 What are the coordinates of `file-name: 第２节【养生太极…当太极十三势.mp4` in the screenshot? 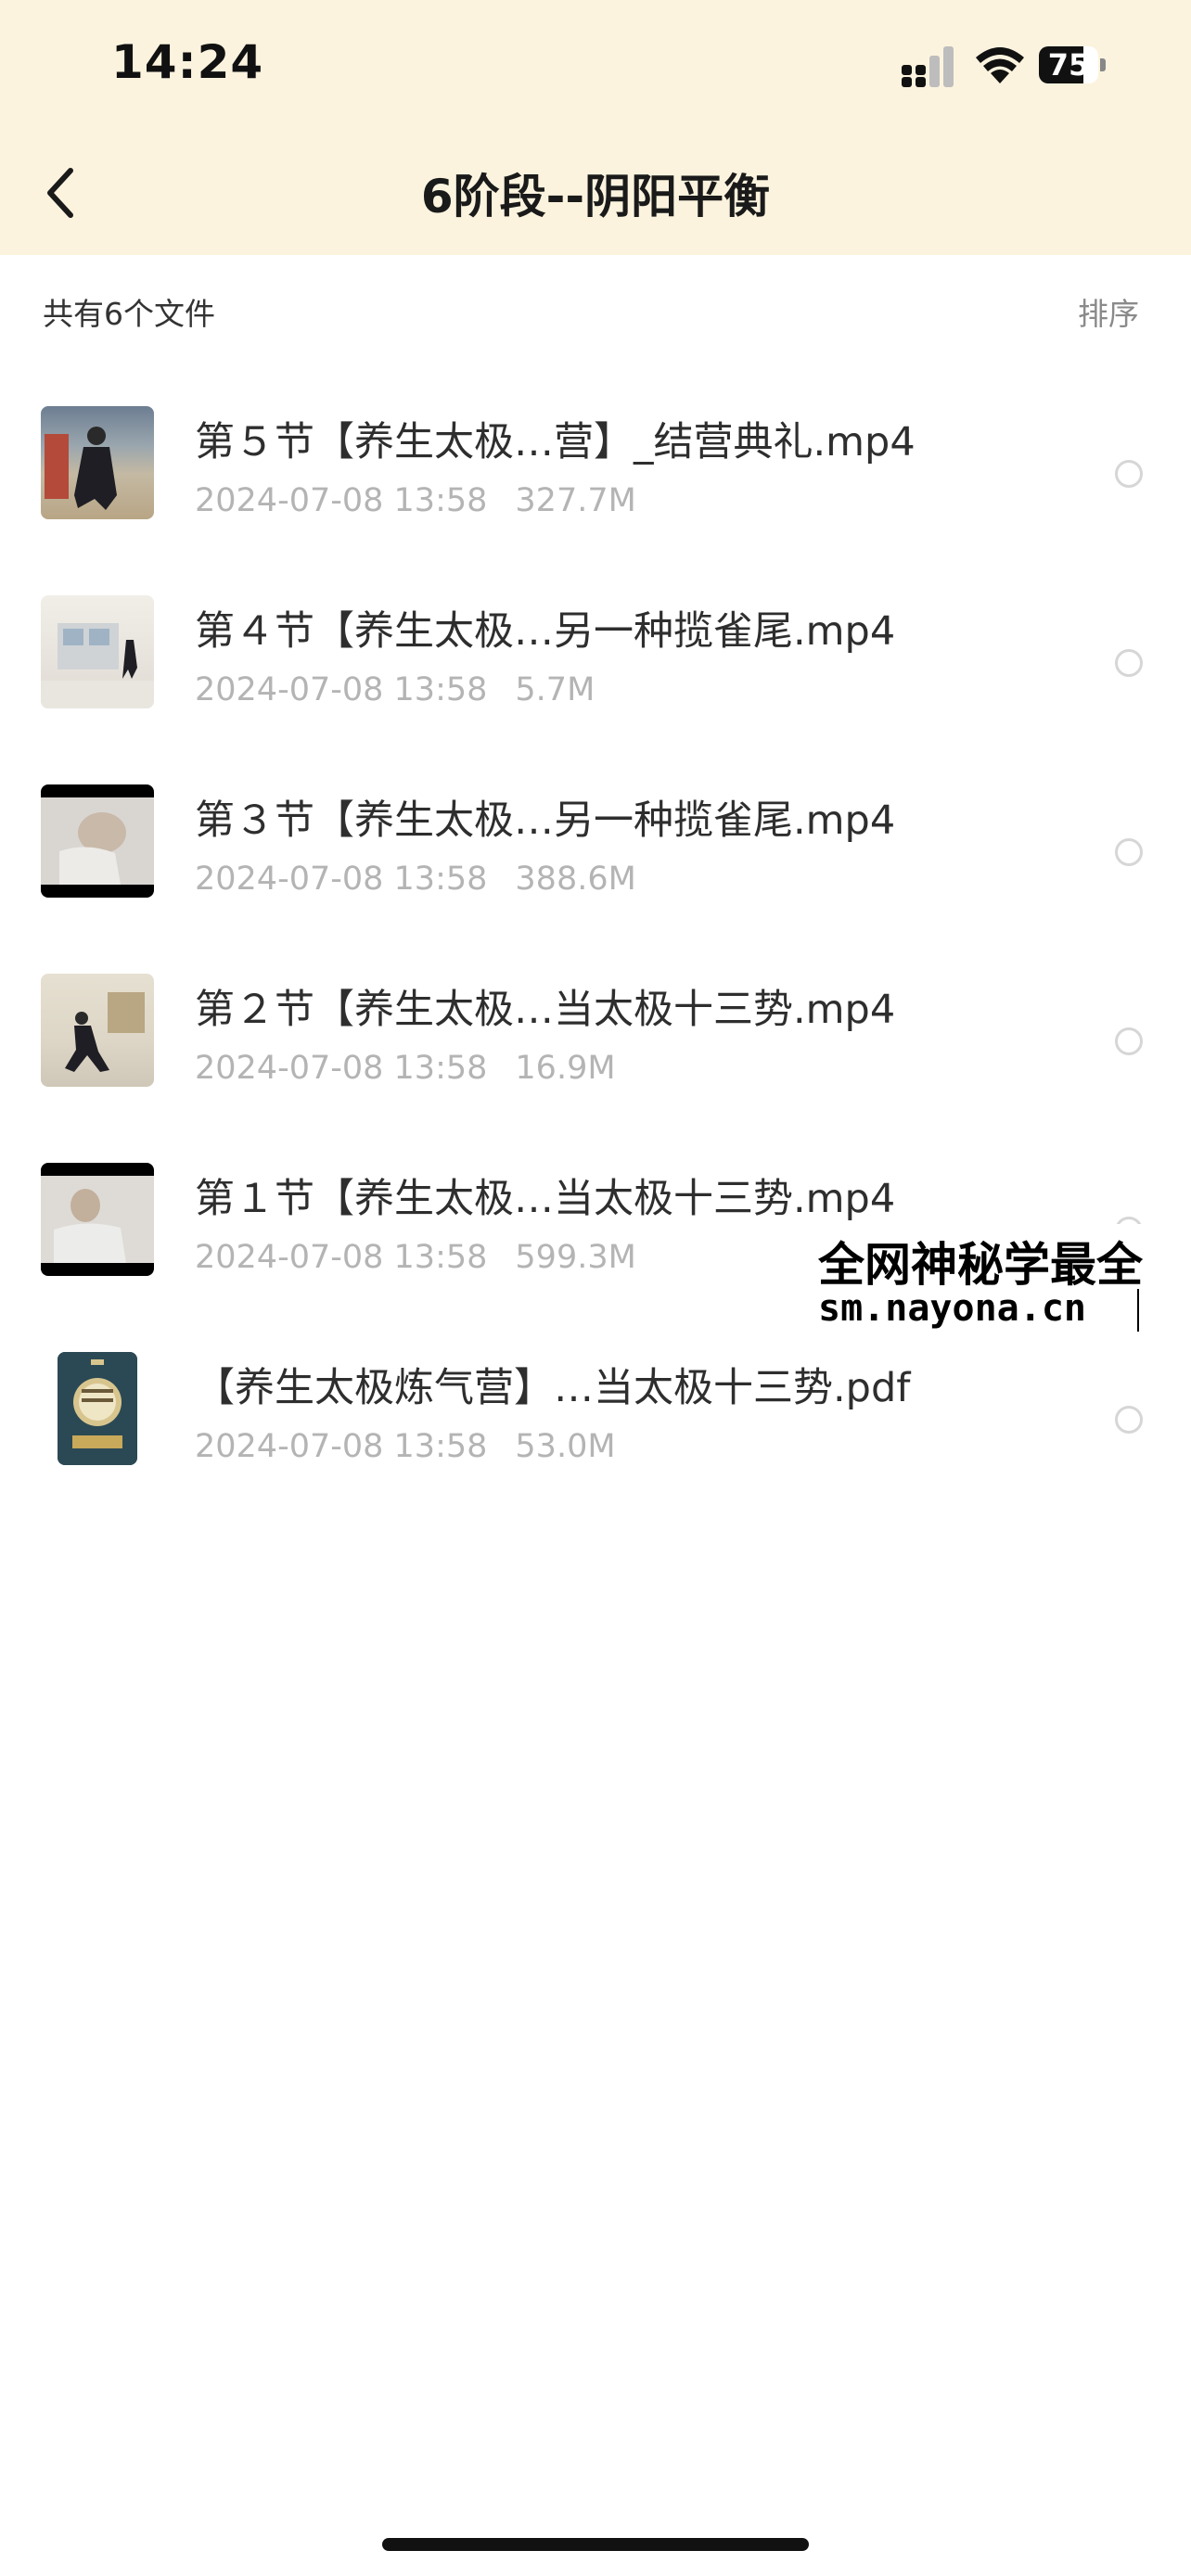 It's located at (545, 1010).